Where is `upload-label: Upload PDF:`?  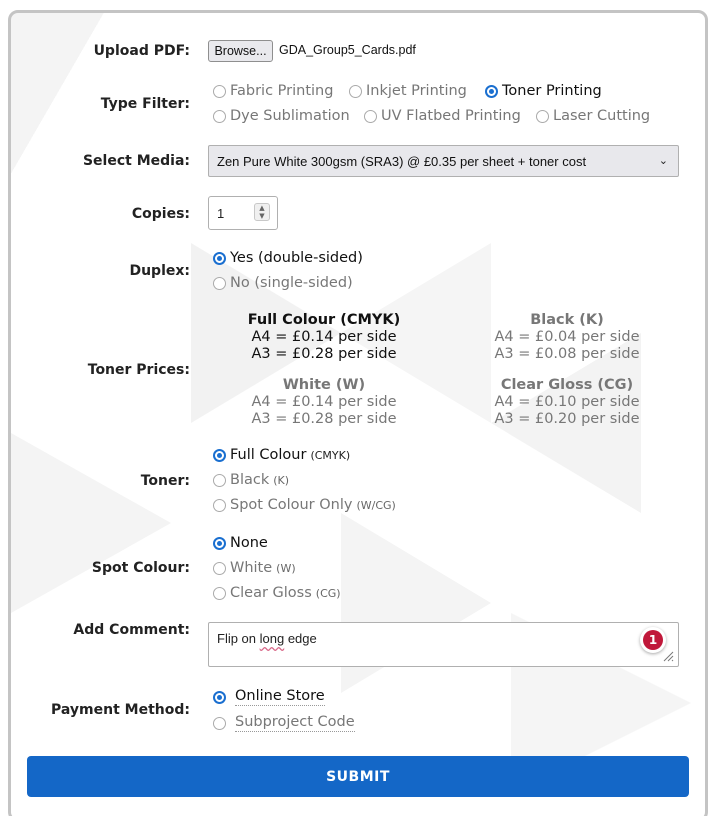 upload-label: Upload PDF: is located at coordinates (141, 51).